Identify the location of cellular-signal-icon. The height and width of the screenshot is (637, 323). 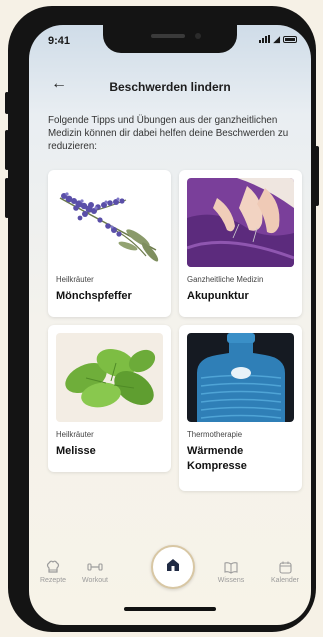
(265, 39).